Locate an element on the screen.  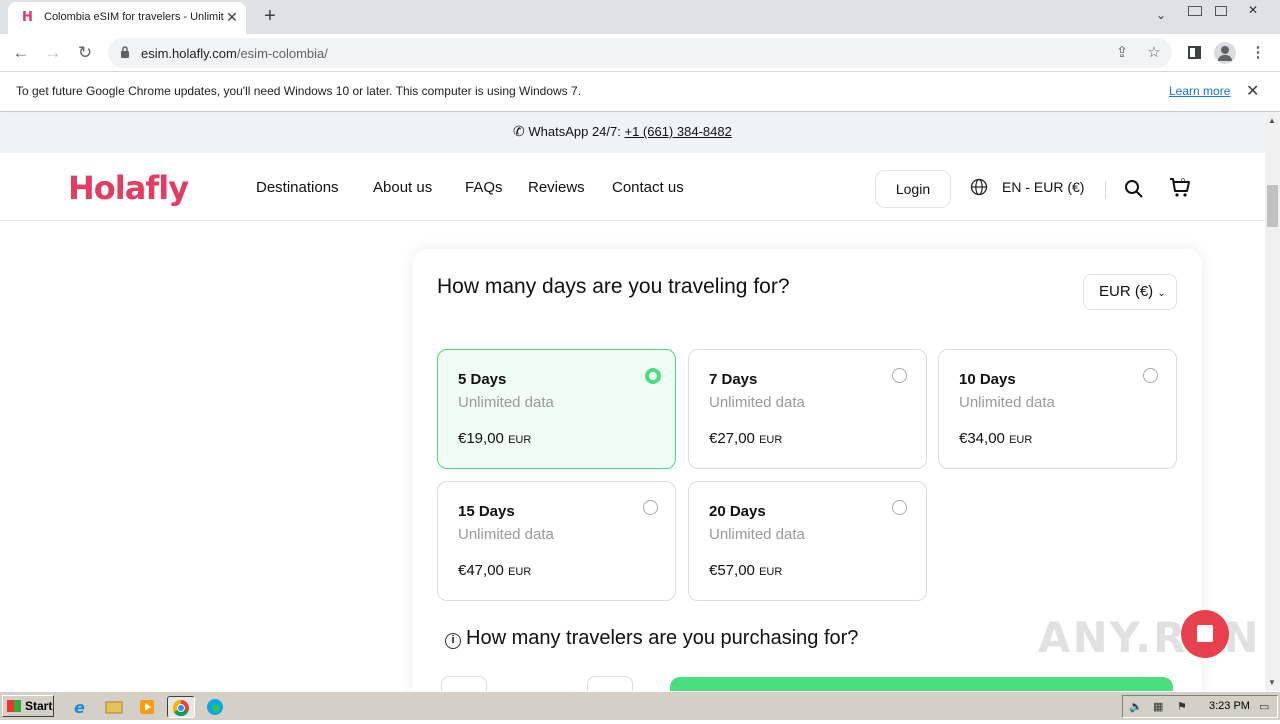
chrome-taskbar-icon is located at coordinates (181, 707).